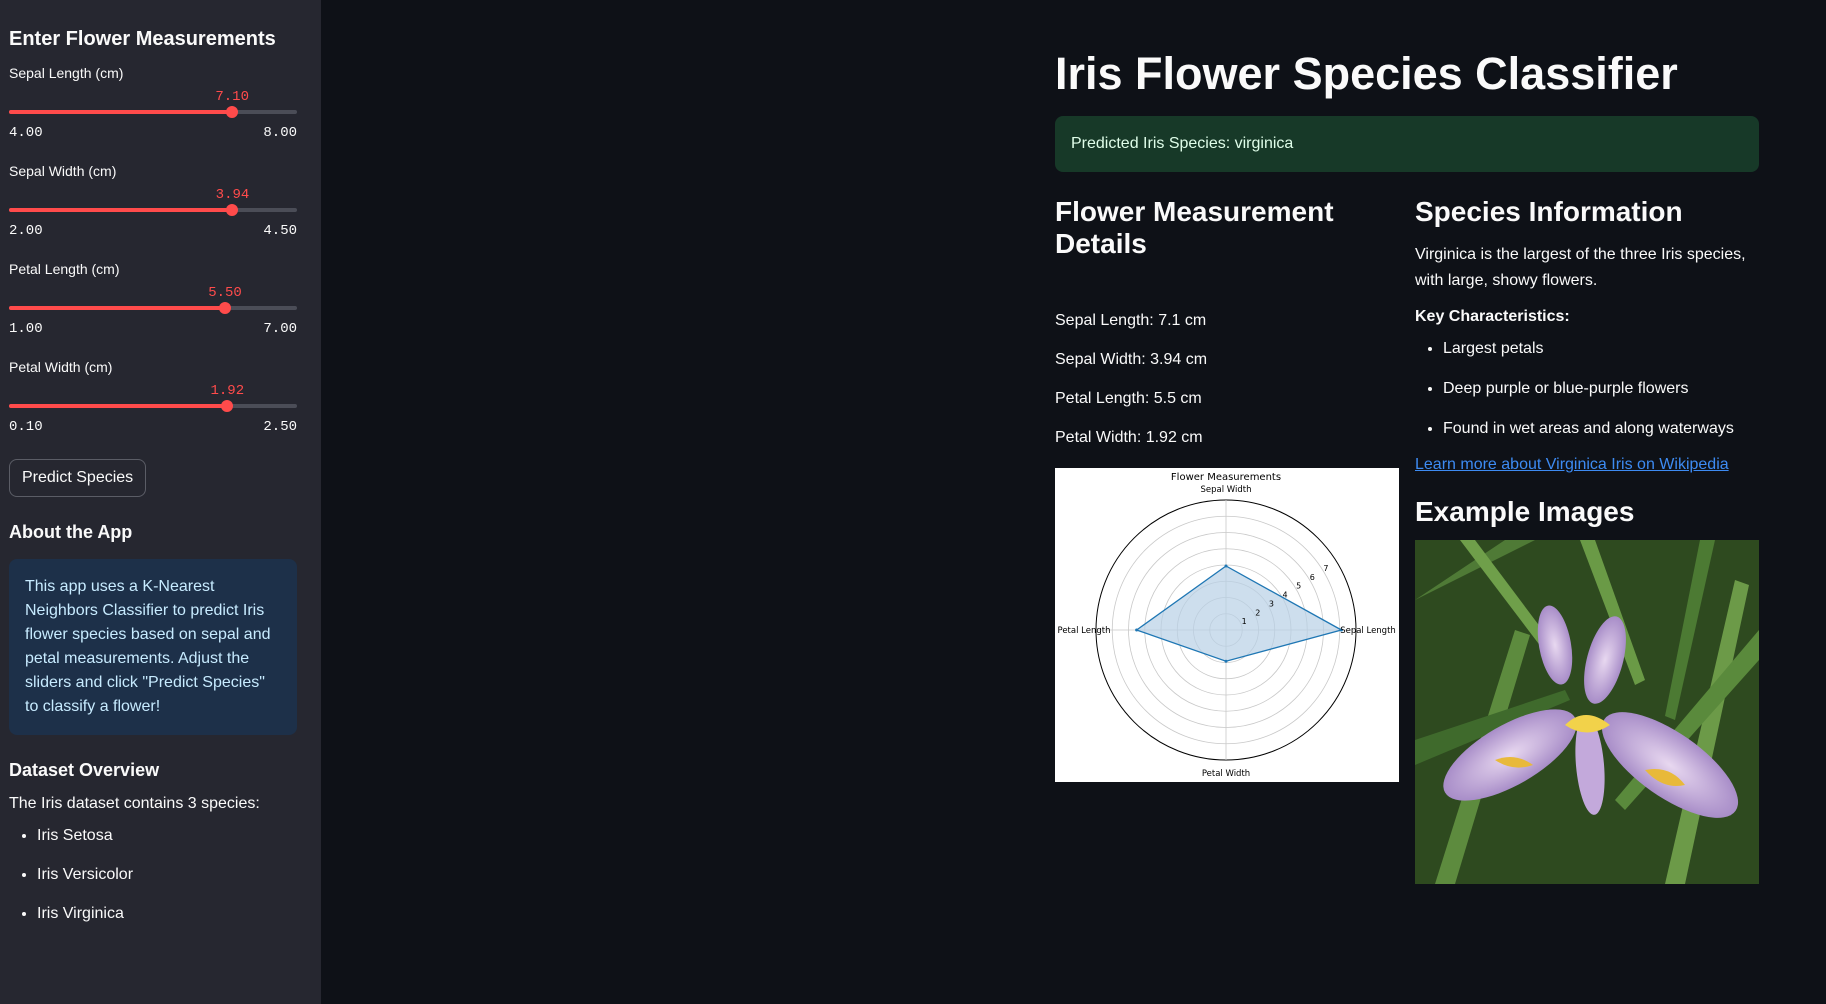 The width and height of the screenshot is (1826, 1004). What do you see at coordinates (1129, 437) in the screenshot?
I see `measurement-item: Petal Width: 1.92 cm` at bounding box center [1129, 437].